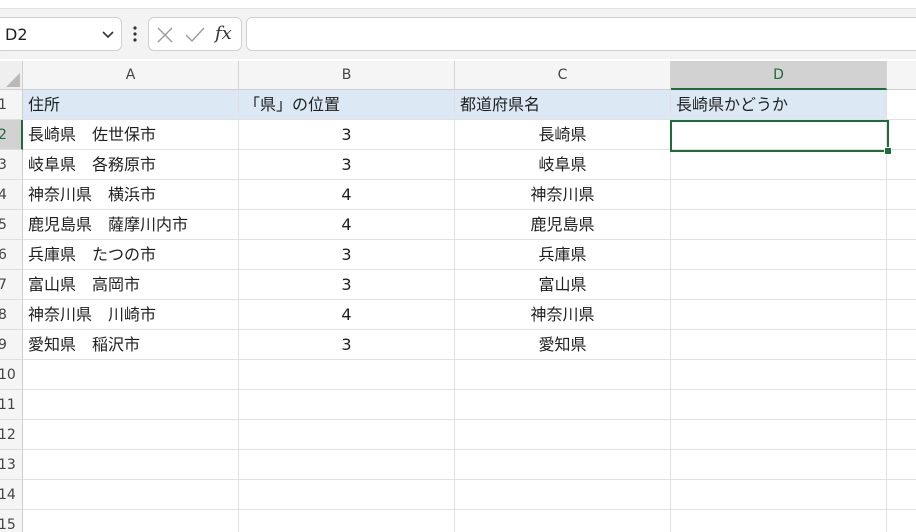 Image resolution: width=916 pixels, height=532 pixels. I want to click on column-header-next, so click(901, 75).